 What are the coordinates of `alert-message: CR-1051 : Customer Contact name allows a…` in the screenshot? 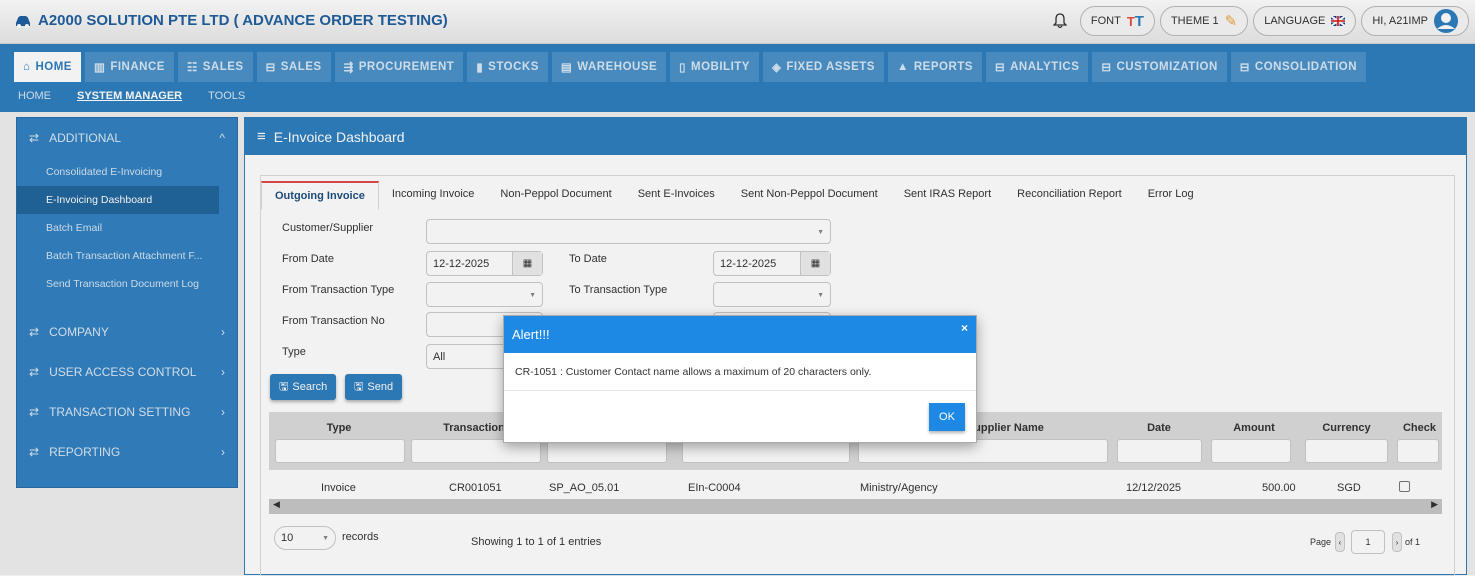 It's located at (740, 372).